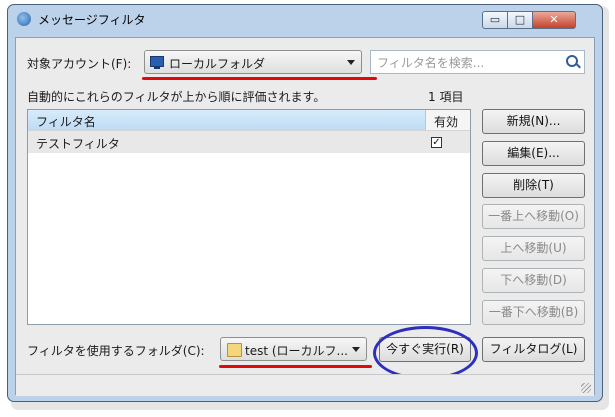 The height and width of the screenshot is (417, 615). What do you see at coordinates (533, 312) in the screenshot?
I see `move-to-bottom-button: 一番下へ移動(B)` at bounding box center [533, 312].